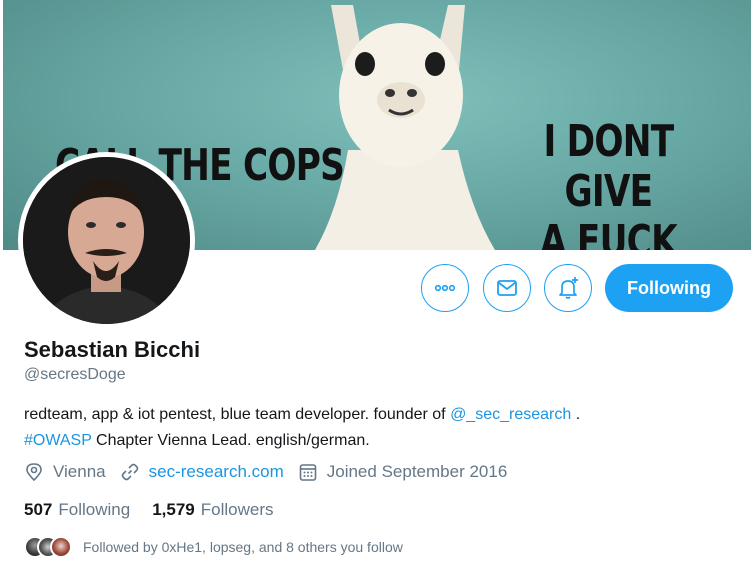 The width and height of the screenshot is (751, 583). I want to click on followers-label: Followers, so click(237, 509).